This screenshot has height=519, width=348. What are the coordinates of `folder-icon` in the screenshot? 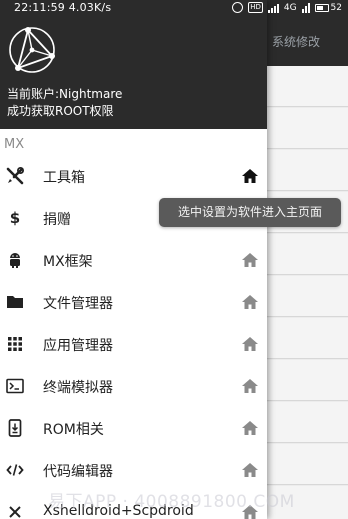 It's located at (15, 302).